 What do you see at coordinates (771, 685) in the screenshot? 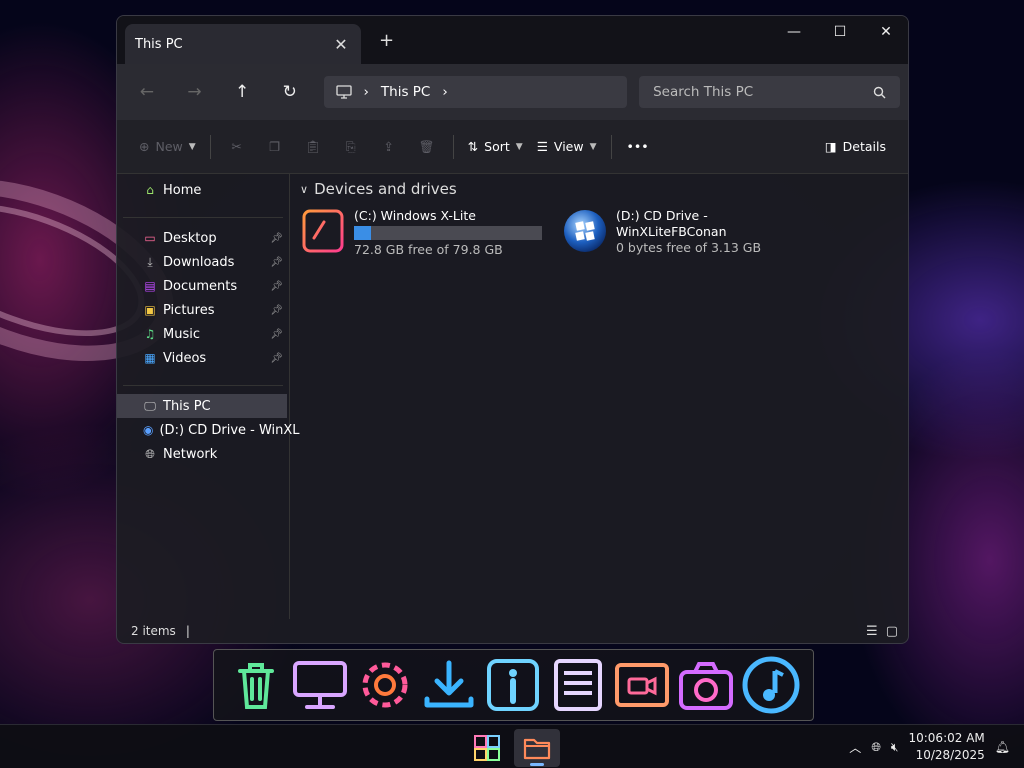
I see `dock-music` at bounding box center [771, 685].